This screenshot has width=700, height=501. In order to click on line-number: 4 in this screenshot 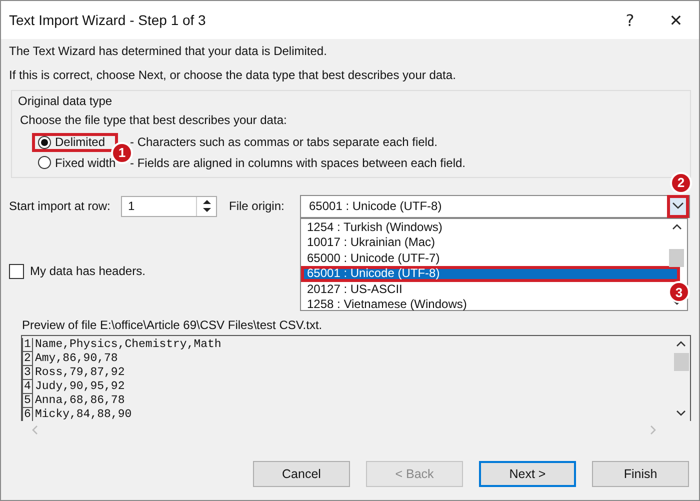, I will do `click(27, 387)`.